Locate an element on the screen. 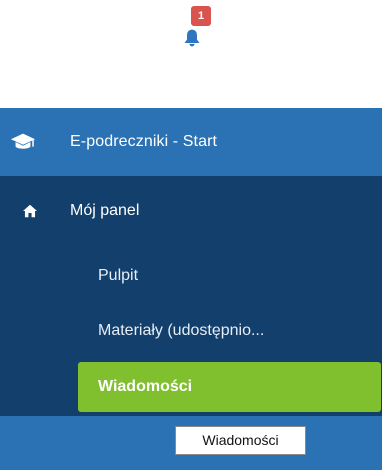  bell-icon is located at coordinates (192, 38).